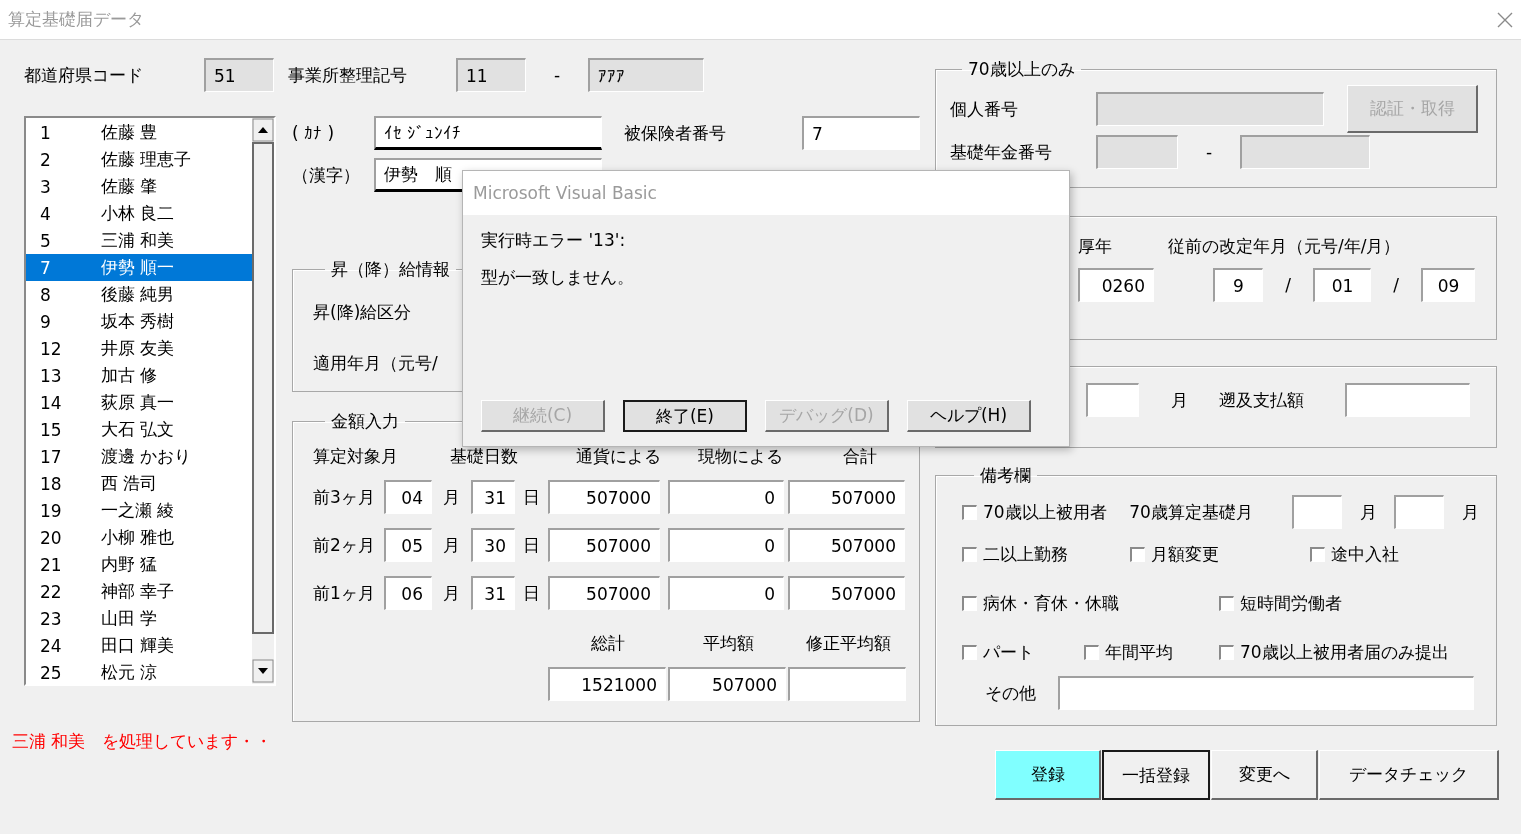 This screenshot has height=834, width=1521. I want to click on field-label: 平均額, so click(728, 643).